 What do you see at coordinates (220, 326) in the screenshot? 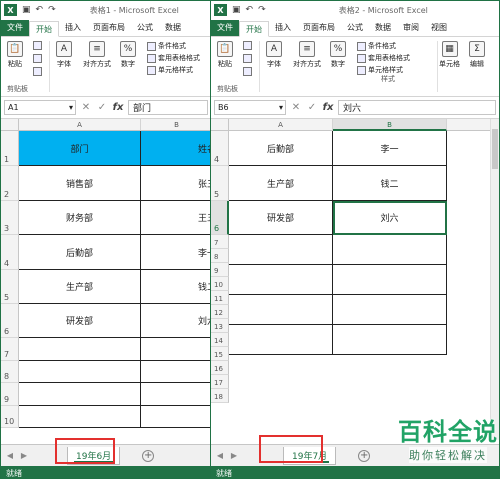
I see `row-header: 13` at bounding box center [220, 326].